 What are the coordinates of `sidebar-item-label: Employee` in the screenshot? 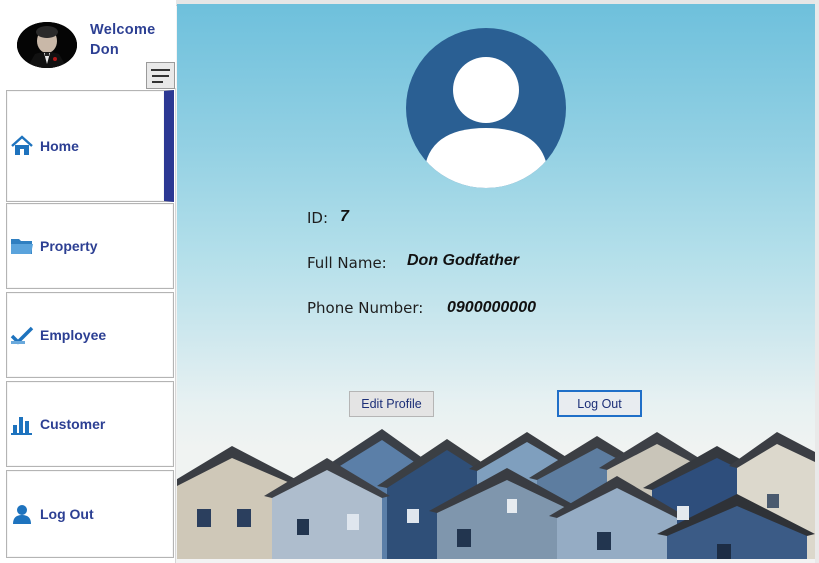 It's located at (73, 335).